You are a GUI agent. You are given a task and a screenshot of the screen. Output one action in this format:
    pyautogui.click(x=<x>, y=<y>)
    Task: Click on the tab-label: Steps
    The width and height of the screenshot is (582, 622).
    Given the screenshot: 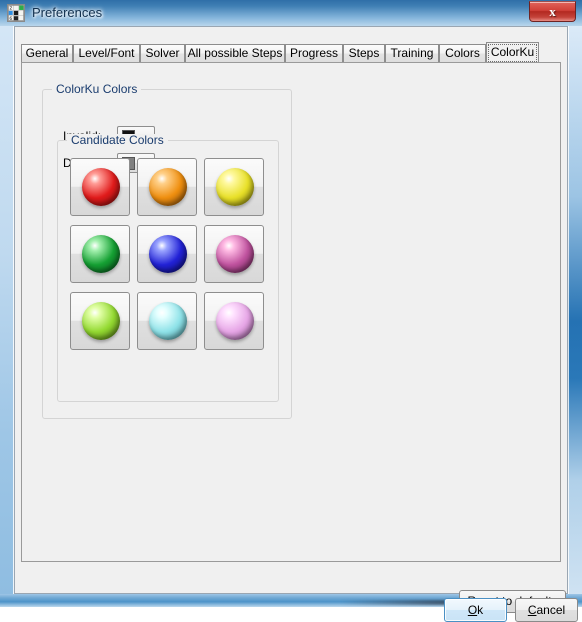 What is the action you would take?
    pyautogui.click(x=364, y=53)
    